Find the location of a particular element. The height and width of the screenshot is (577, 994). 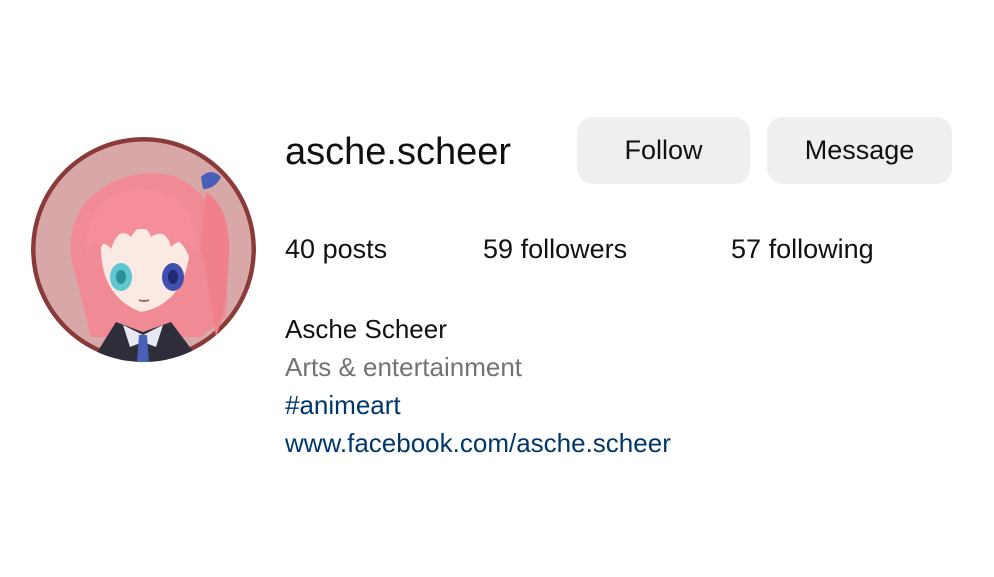

posts-count: 40 is located at coordinates (300, 249).